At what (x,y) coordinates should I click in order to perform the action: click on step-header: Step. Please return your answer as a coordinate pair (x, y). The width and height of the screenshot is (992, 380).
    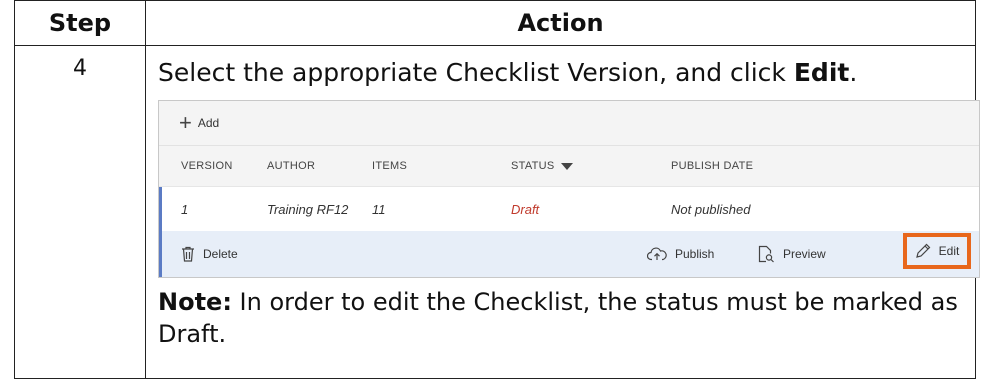
    Looking at the image, I should click on (80, 23).